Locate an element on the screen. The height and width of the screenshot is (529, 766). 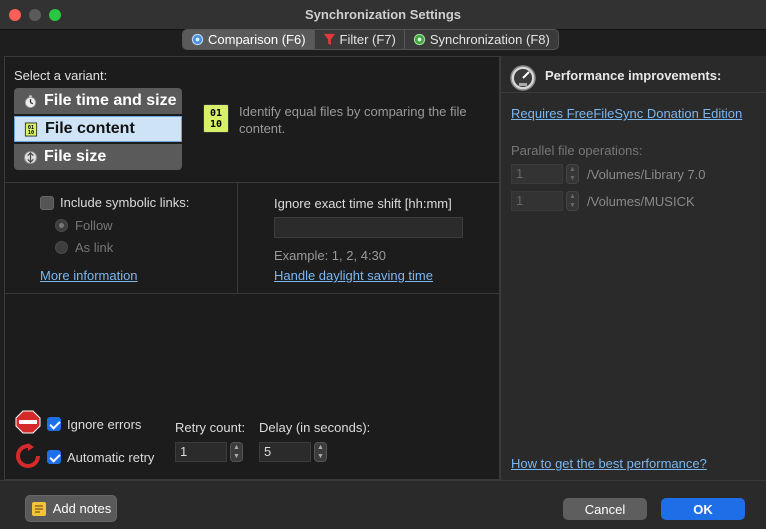
include-symlinks-label: Include symbolic links: is located at coordinates (125, 202).